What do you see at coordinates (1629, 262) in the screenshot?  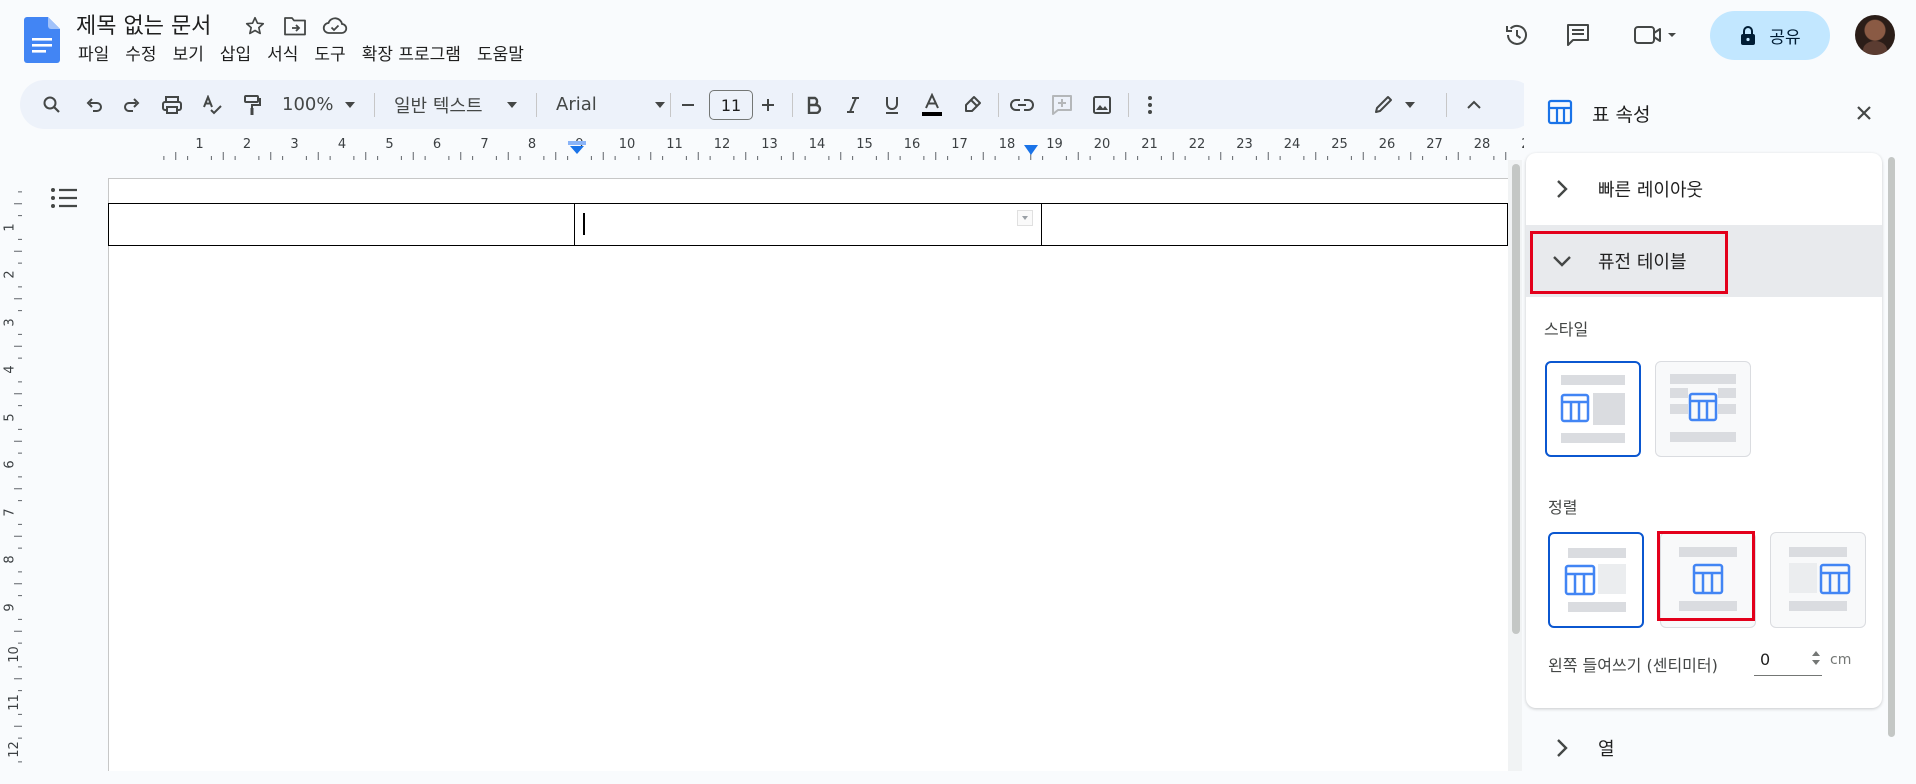 I see `highlight-box` at bounding box center [1629, 262].